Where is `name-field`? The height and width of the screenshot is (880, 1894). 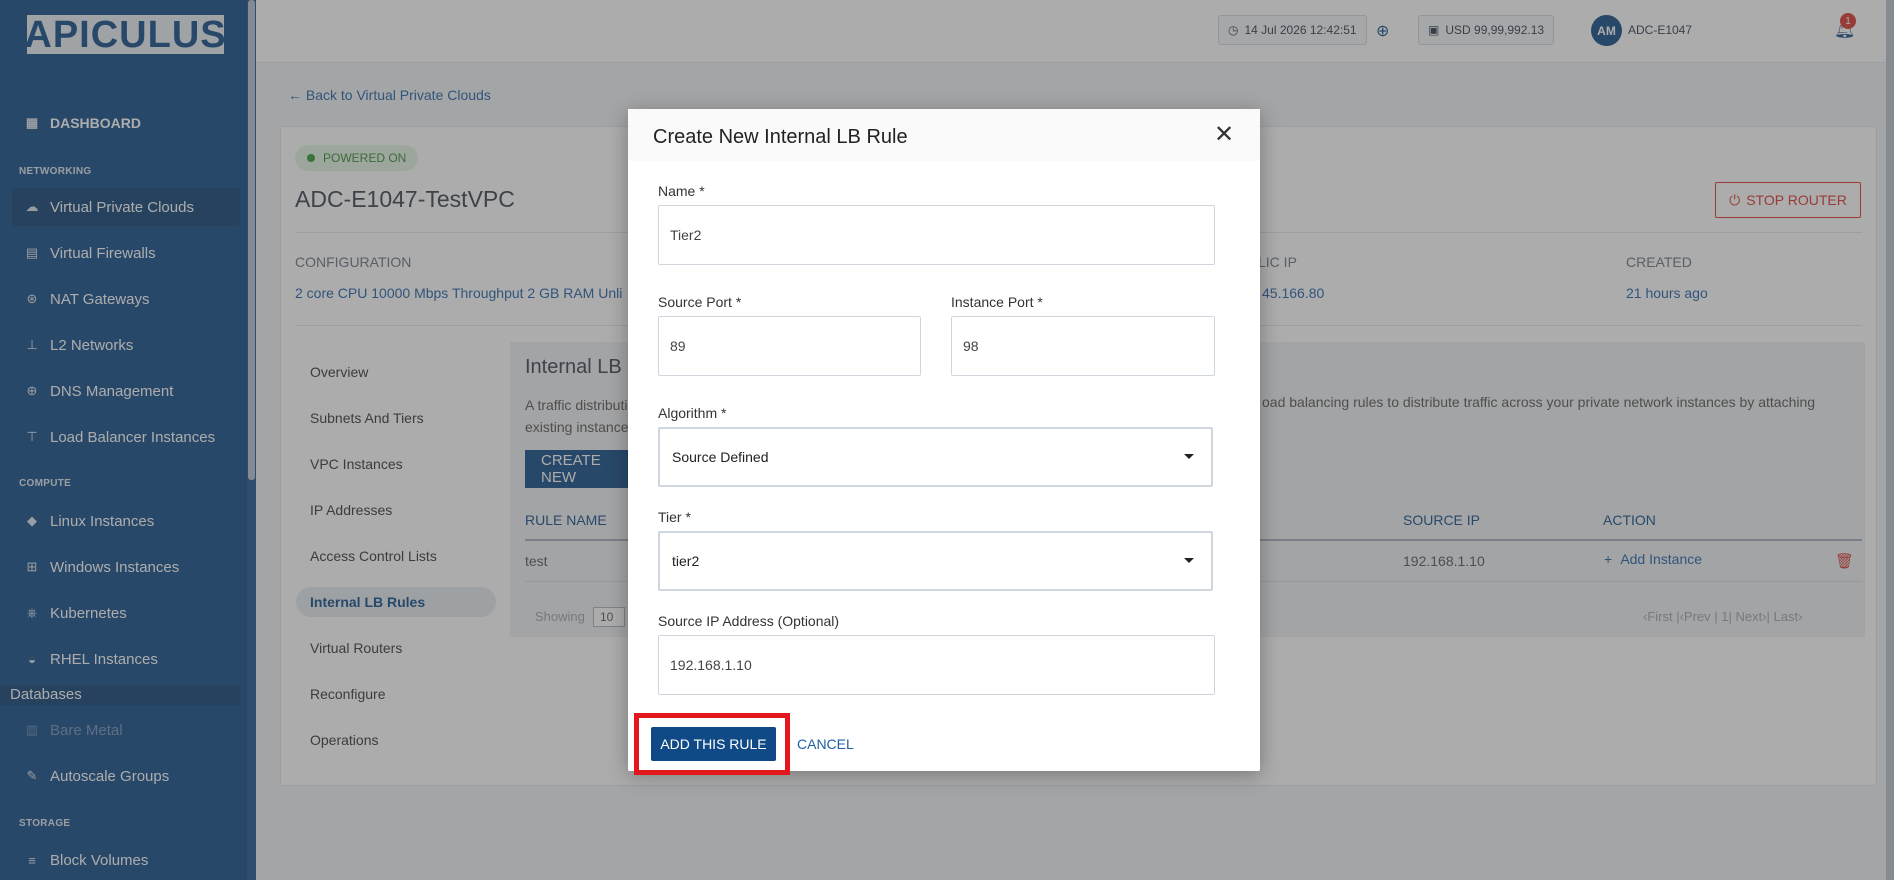 name-field is located at coordinates (936, 235).